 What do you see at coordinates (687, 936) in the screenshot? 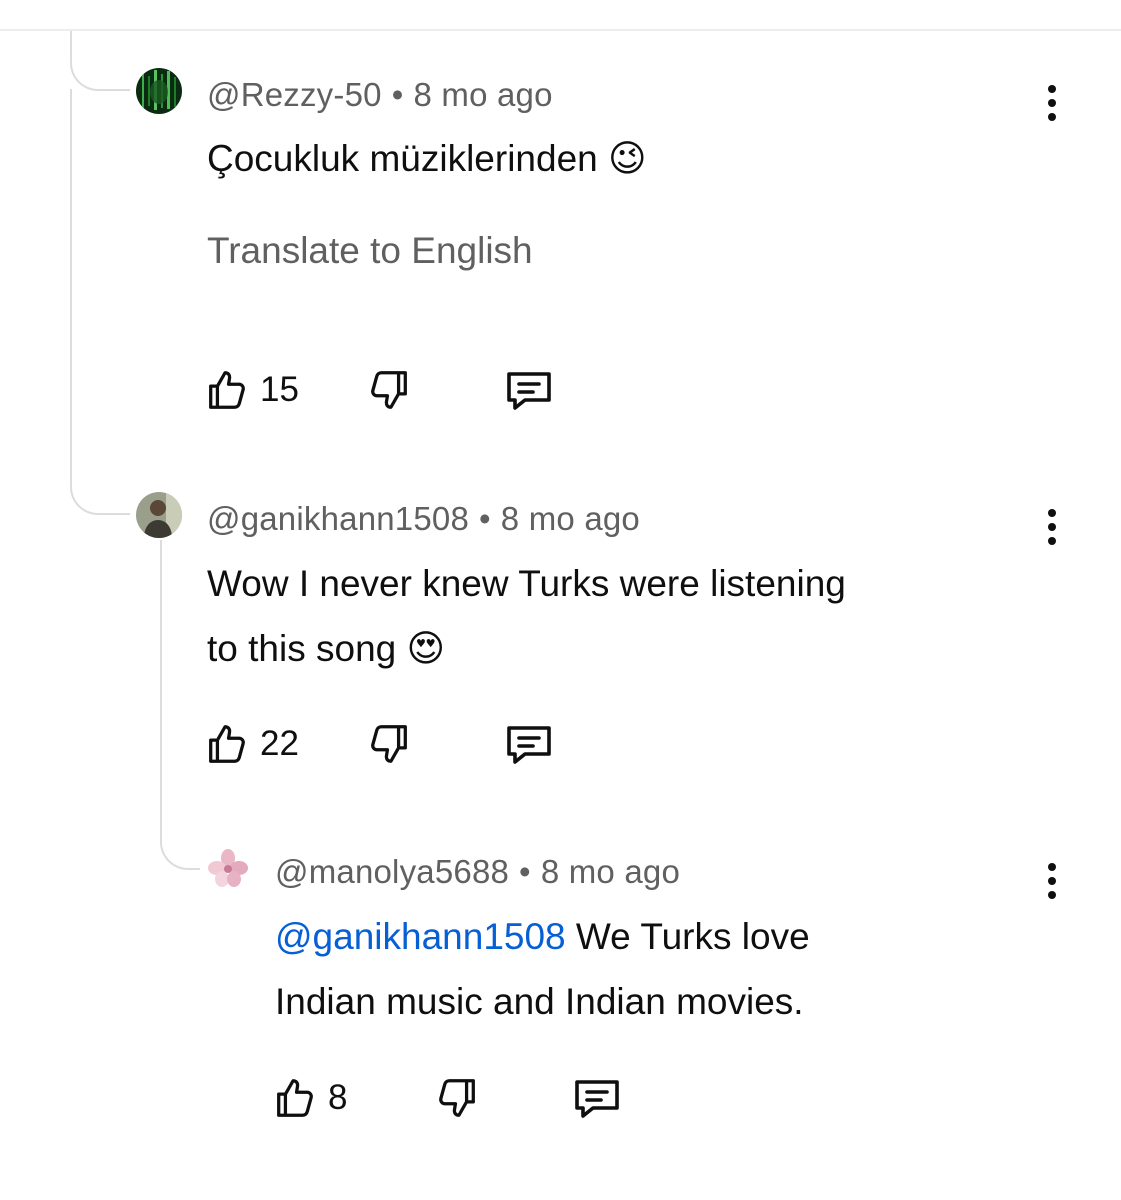
I see `comment-text: We Turks love` at bounding box center [687, 936].